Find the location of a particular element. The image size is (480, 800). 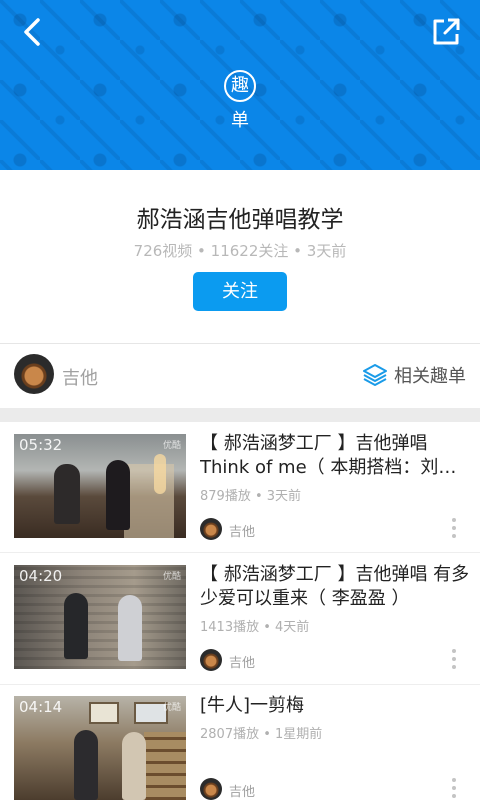

video-list-item: 04:14 优酷 [牛人]一剪梅 2807播放 • 1星期前 吉他 is located at coordinates (240, 742).